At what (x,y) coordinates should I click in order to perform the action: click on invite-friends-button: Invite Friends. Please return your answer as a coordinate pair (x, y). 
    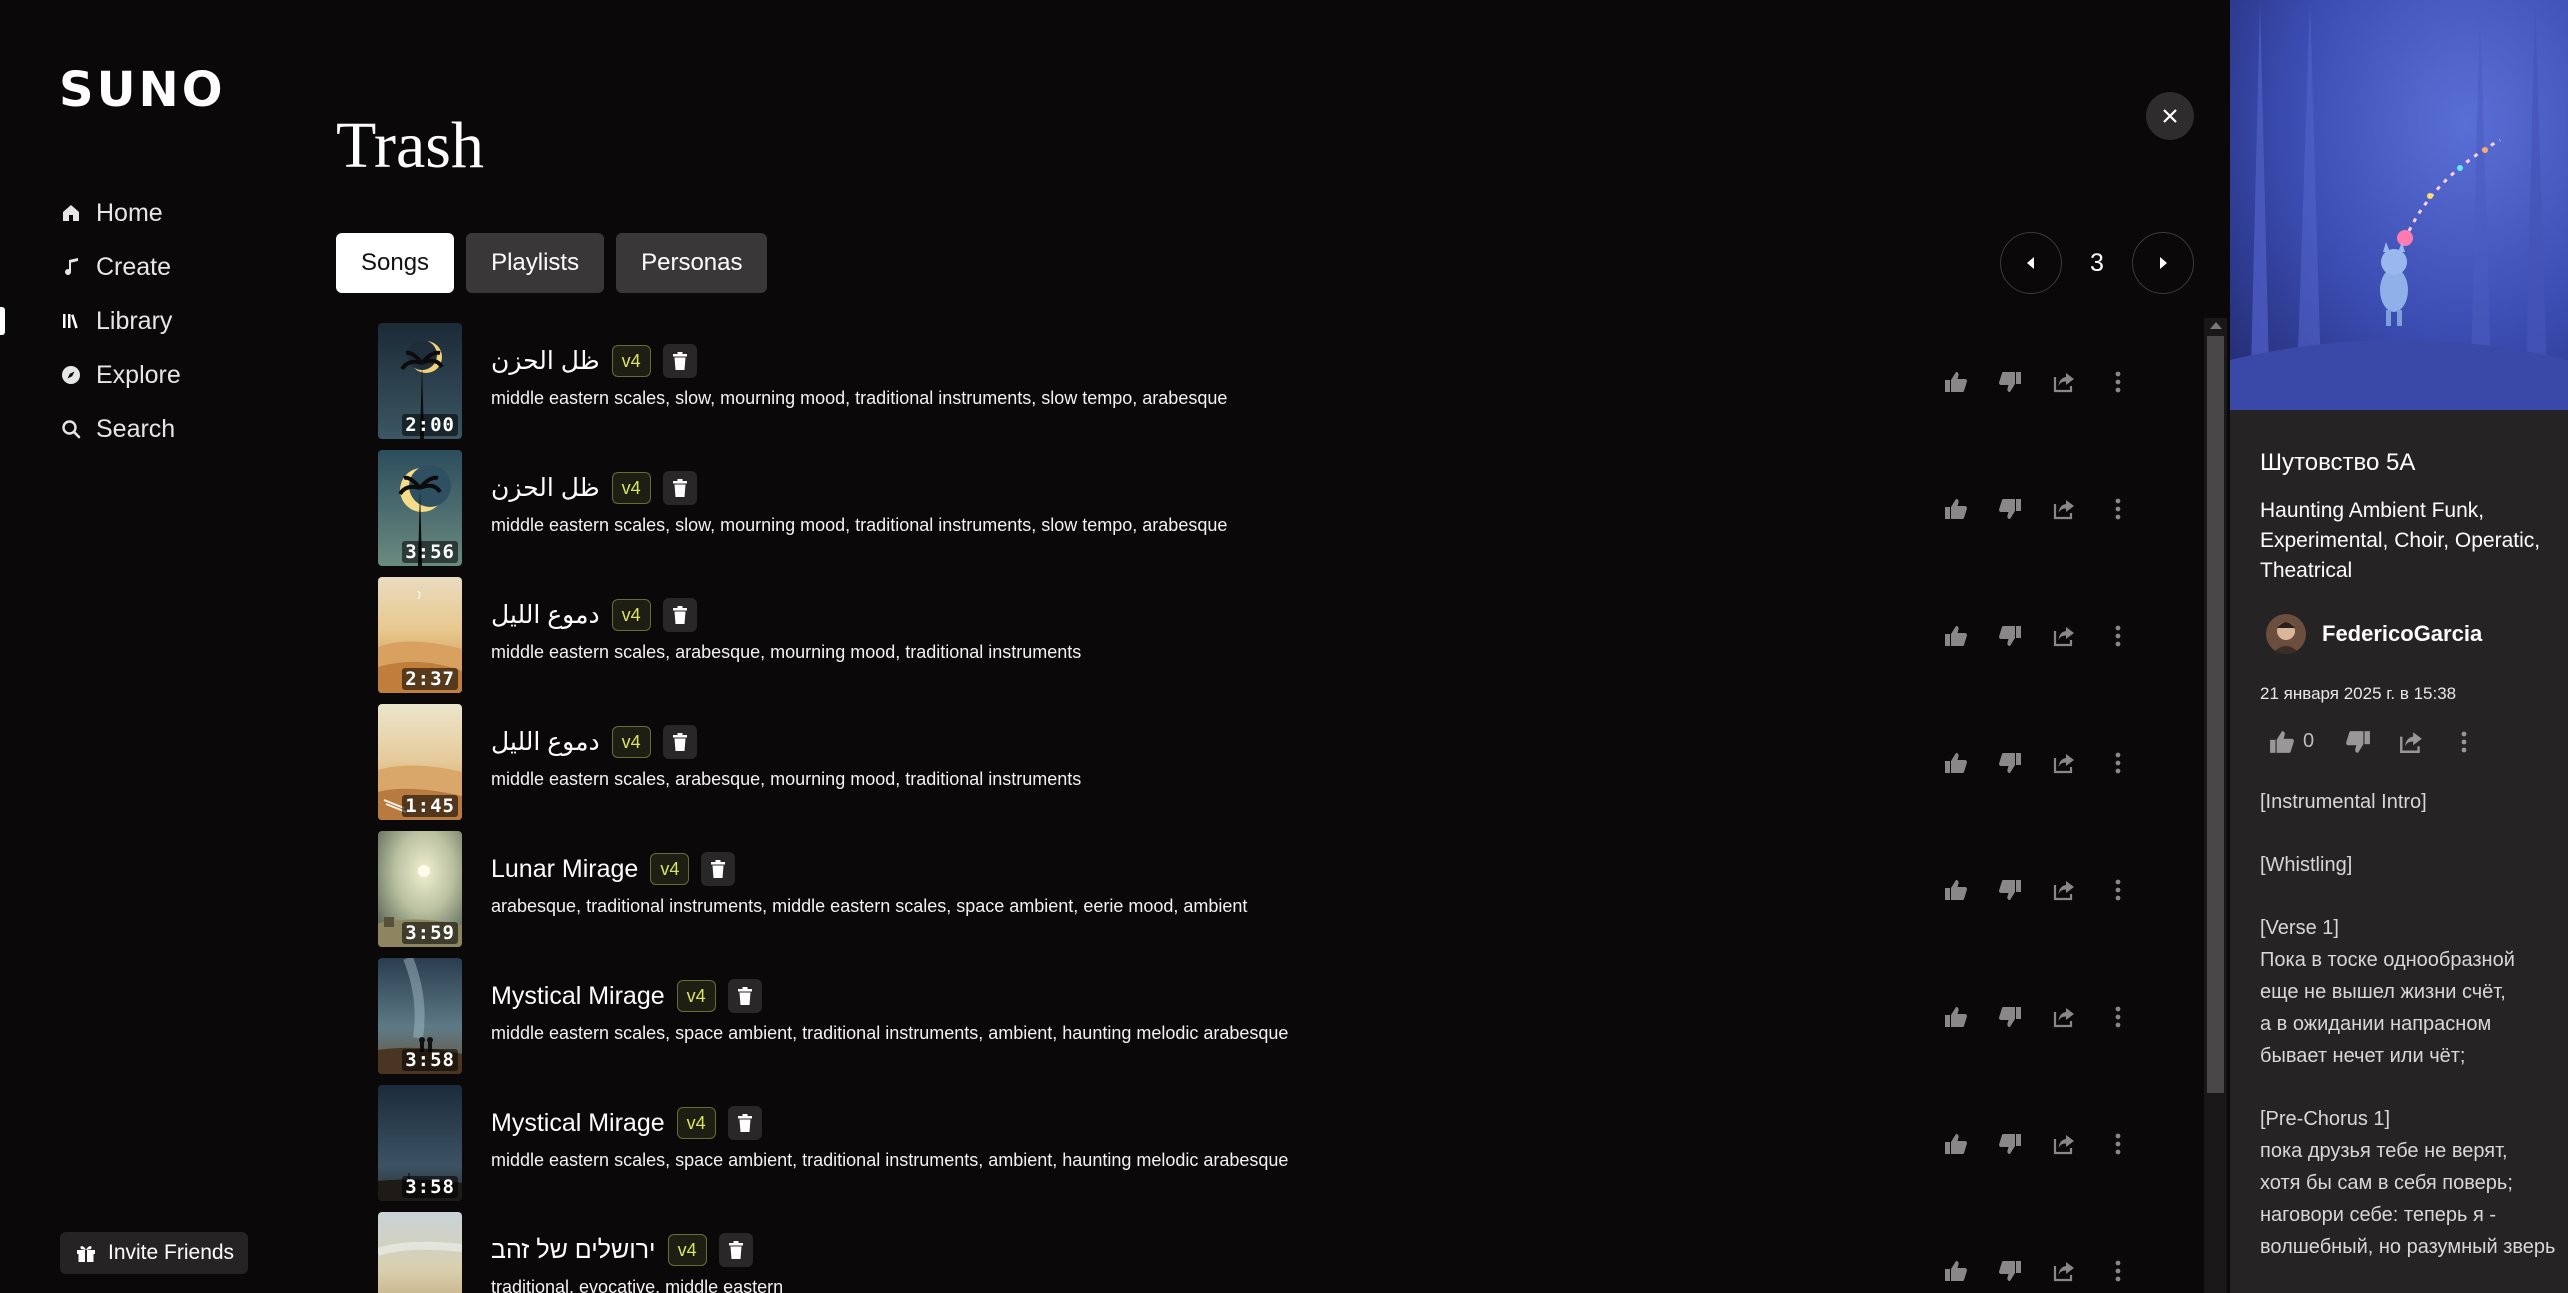
    Looking at the image, I should click on (154, 1253).